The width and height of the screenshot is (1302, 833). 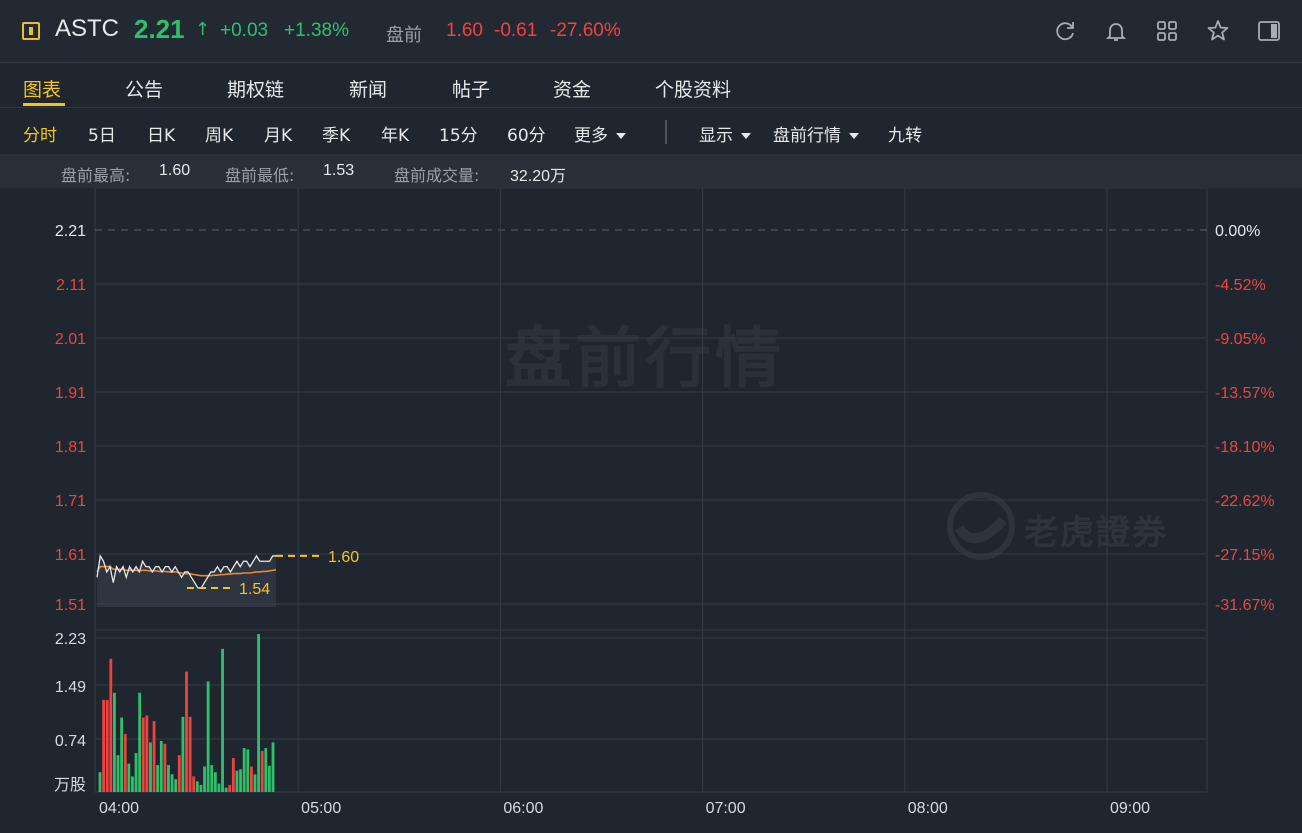 What do you see at coordinates (278, 133) in the screenshot?
I see `period-monthly-k: 月K` at bounding box center [278, 133].